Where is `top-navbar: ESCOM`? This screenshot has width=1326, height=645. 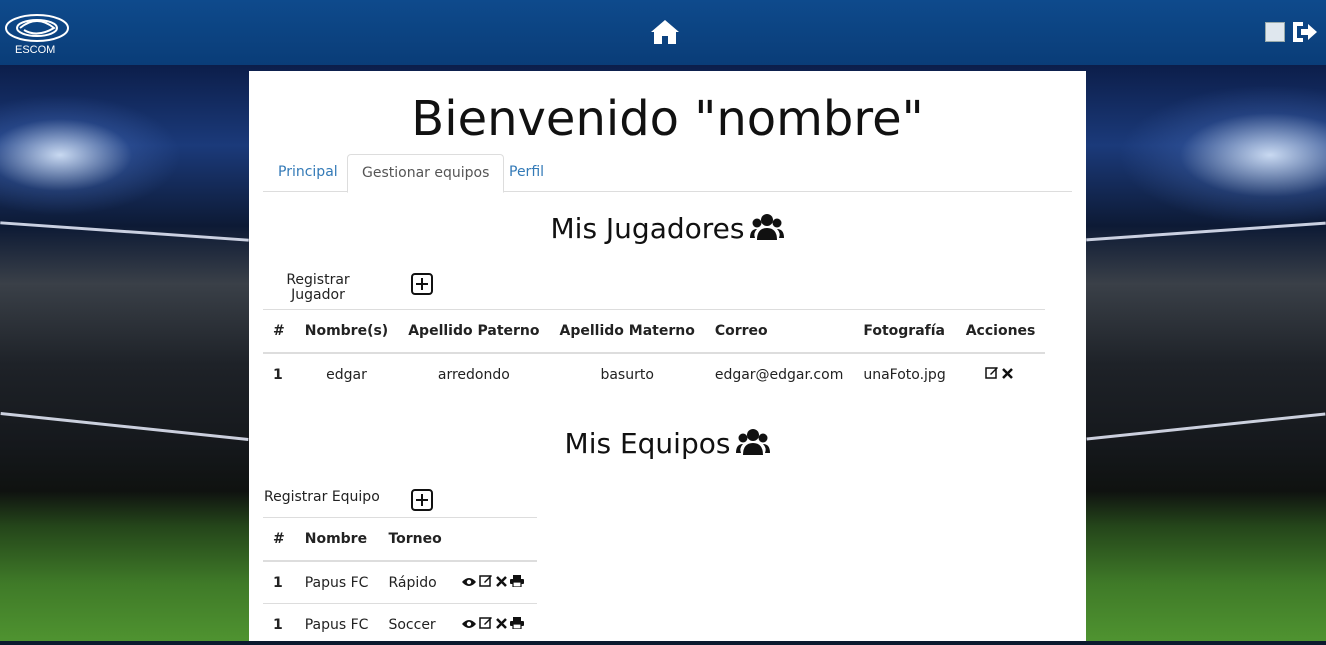
top-navbar: ESCOM is located at coordinates (663, 32).